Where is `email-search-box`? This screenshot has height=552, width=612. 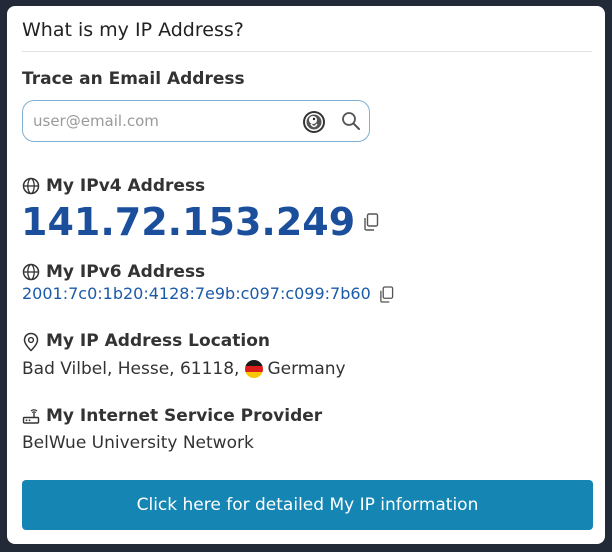 email-search-box is located at coordinates (196, 121).